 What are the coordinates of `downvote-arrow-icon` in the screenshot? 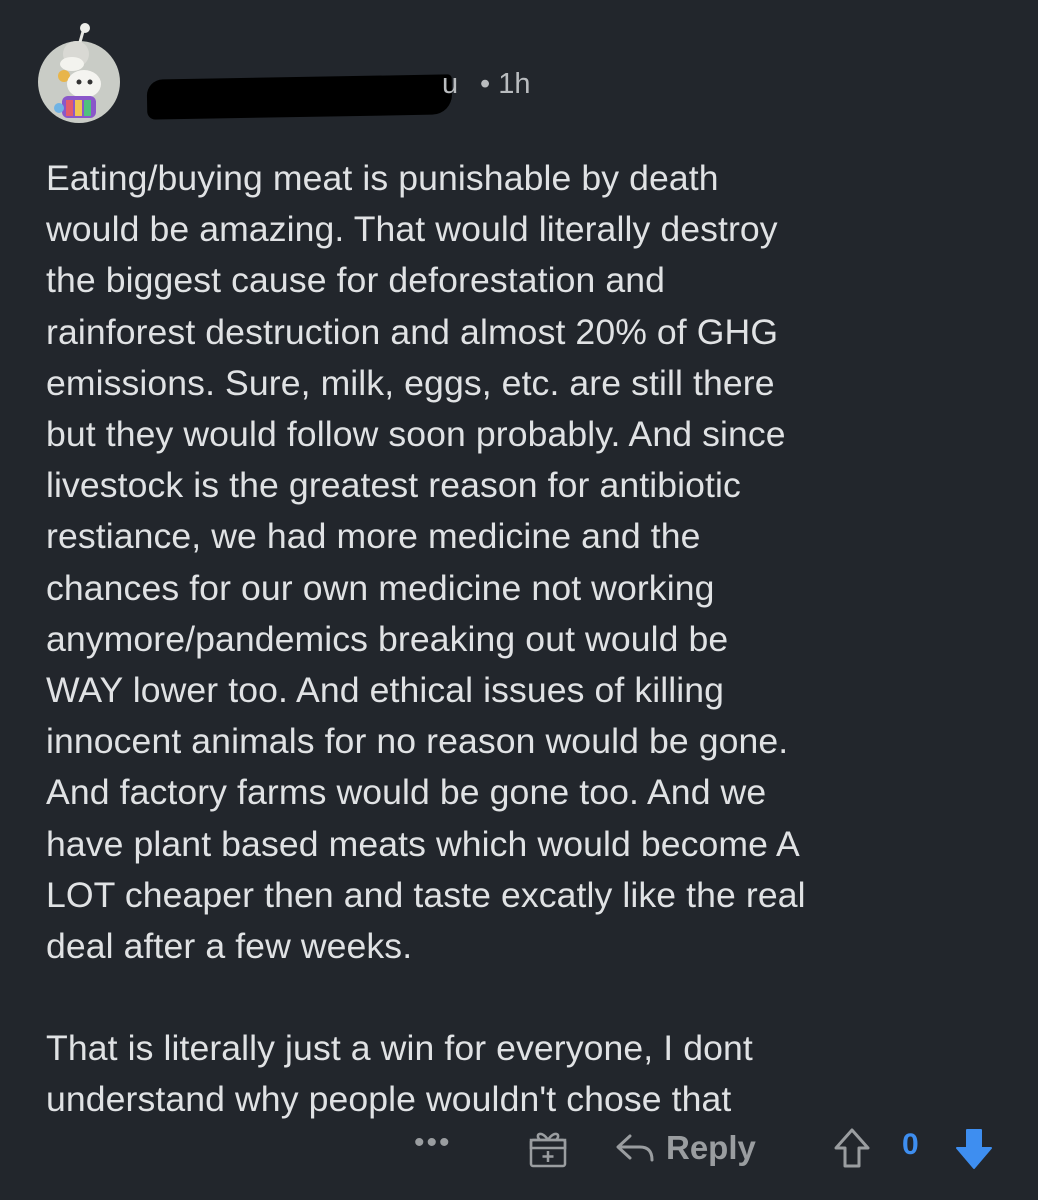 It's located at (974, 1148).